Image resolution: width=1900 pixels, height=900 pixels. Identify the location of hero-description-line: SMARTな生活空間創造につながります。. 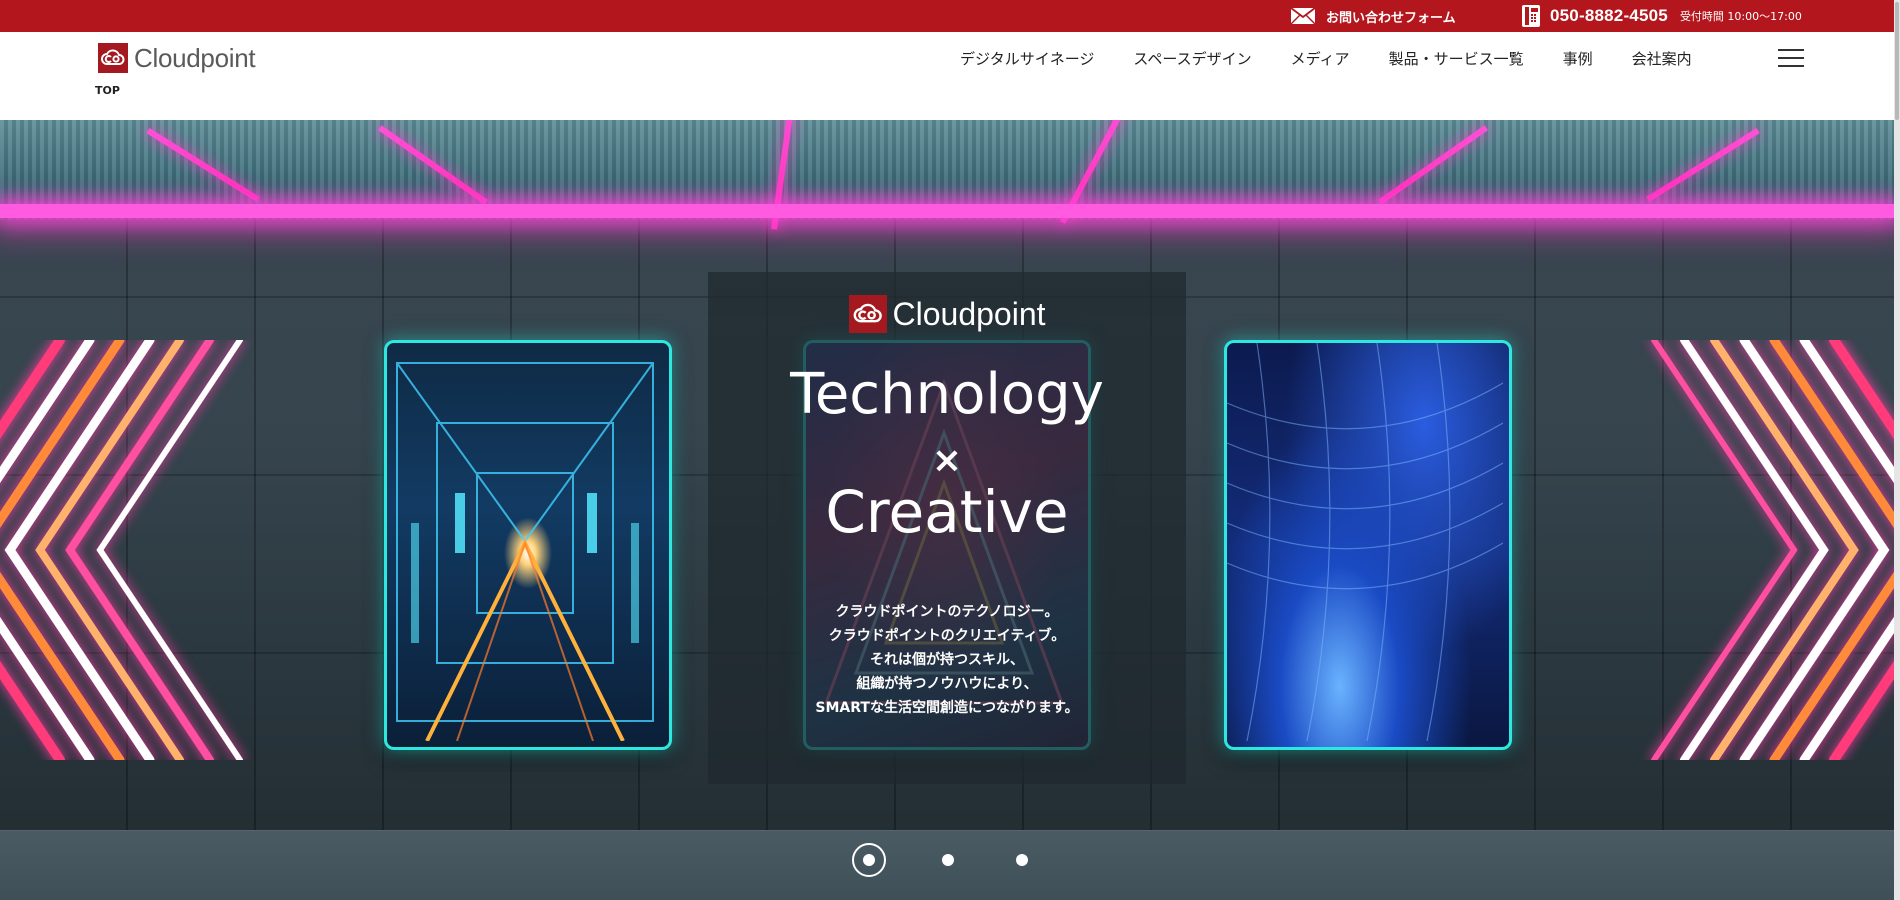
(947, 708).